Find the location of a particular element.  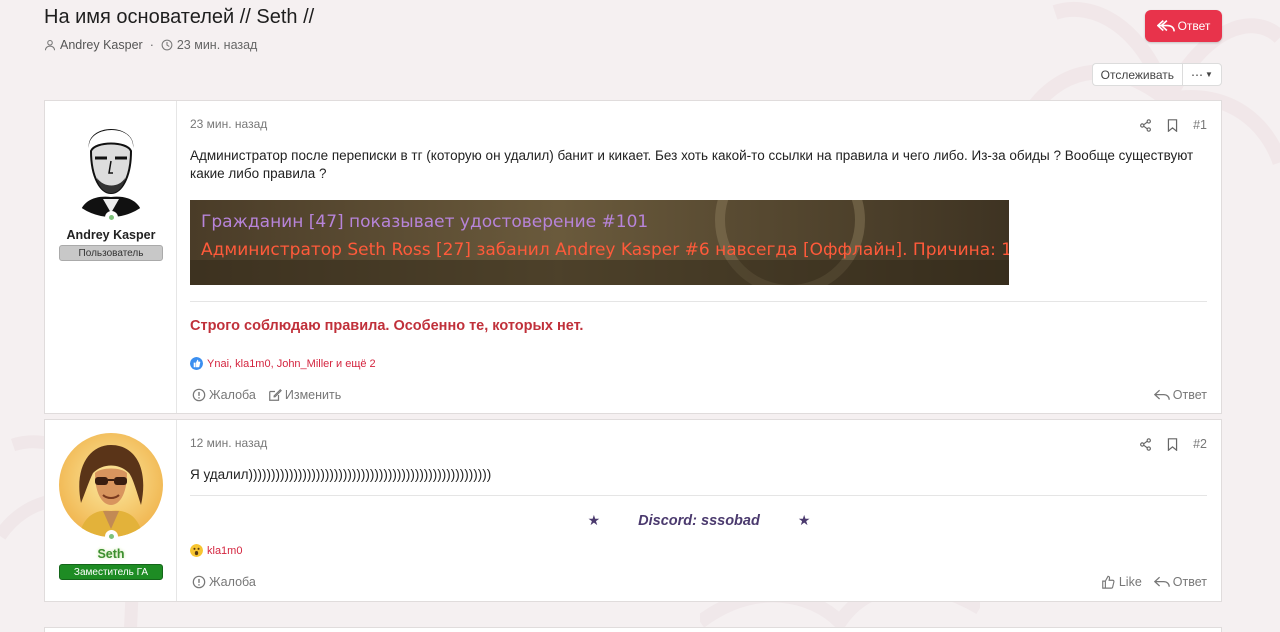

post-bottom-actions: Жалоба Изменить is located at coordinates (266, 395).